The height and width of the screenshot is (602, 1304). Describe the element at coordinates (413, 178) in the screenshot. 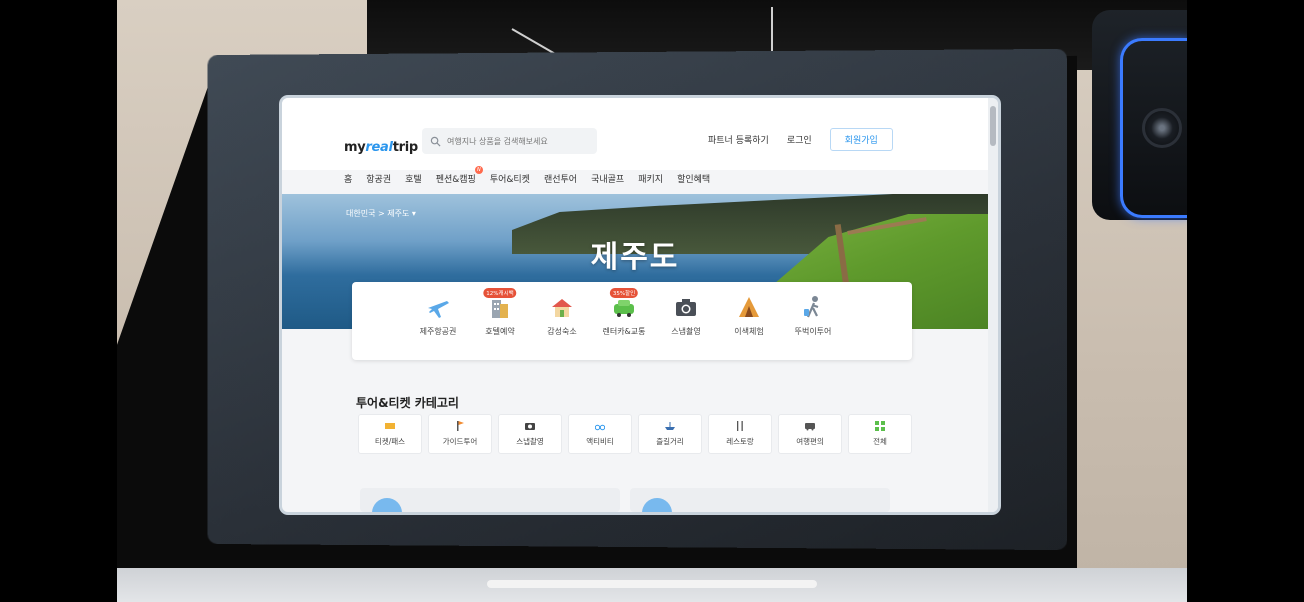

I see `nav-item-hotels: 호텔` at that location.